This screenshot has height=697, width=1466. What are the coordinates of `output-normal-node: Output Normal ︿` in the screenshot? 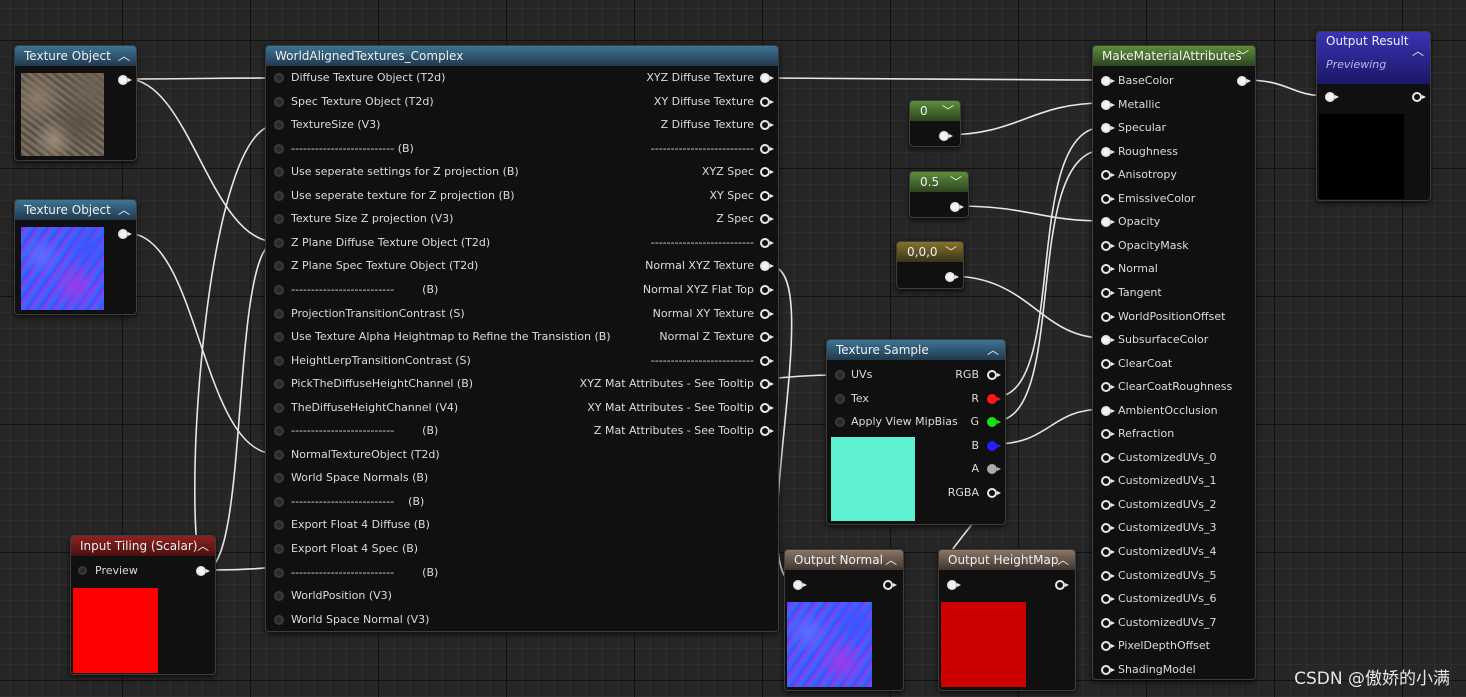 It's located at (844, 620).